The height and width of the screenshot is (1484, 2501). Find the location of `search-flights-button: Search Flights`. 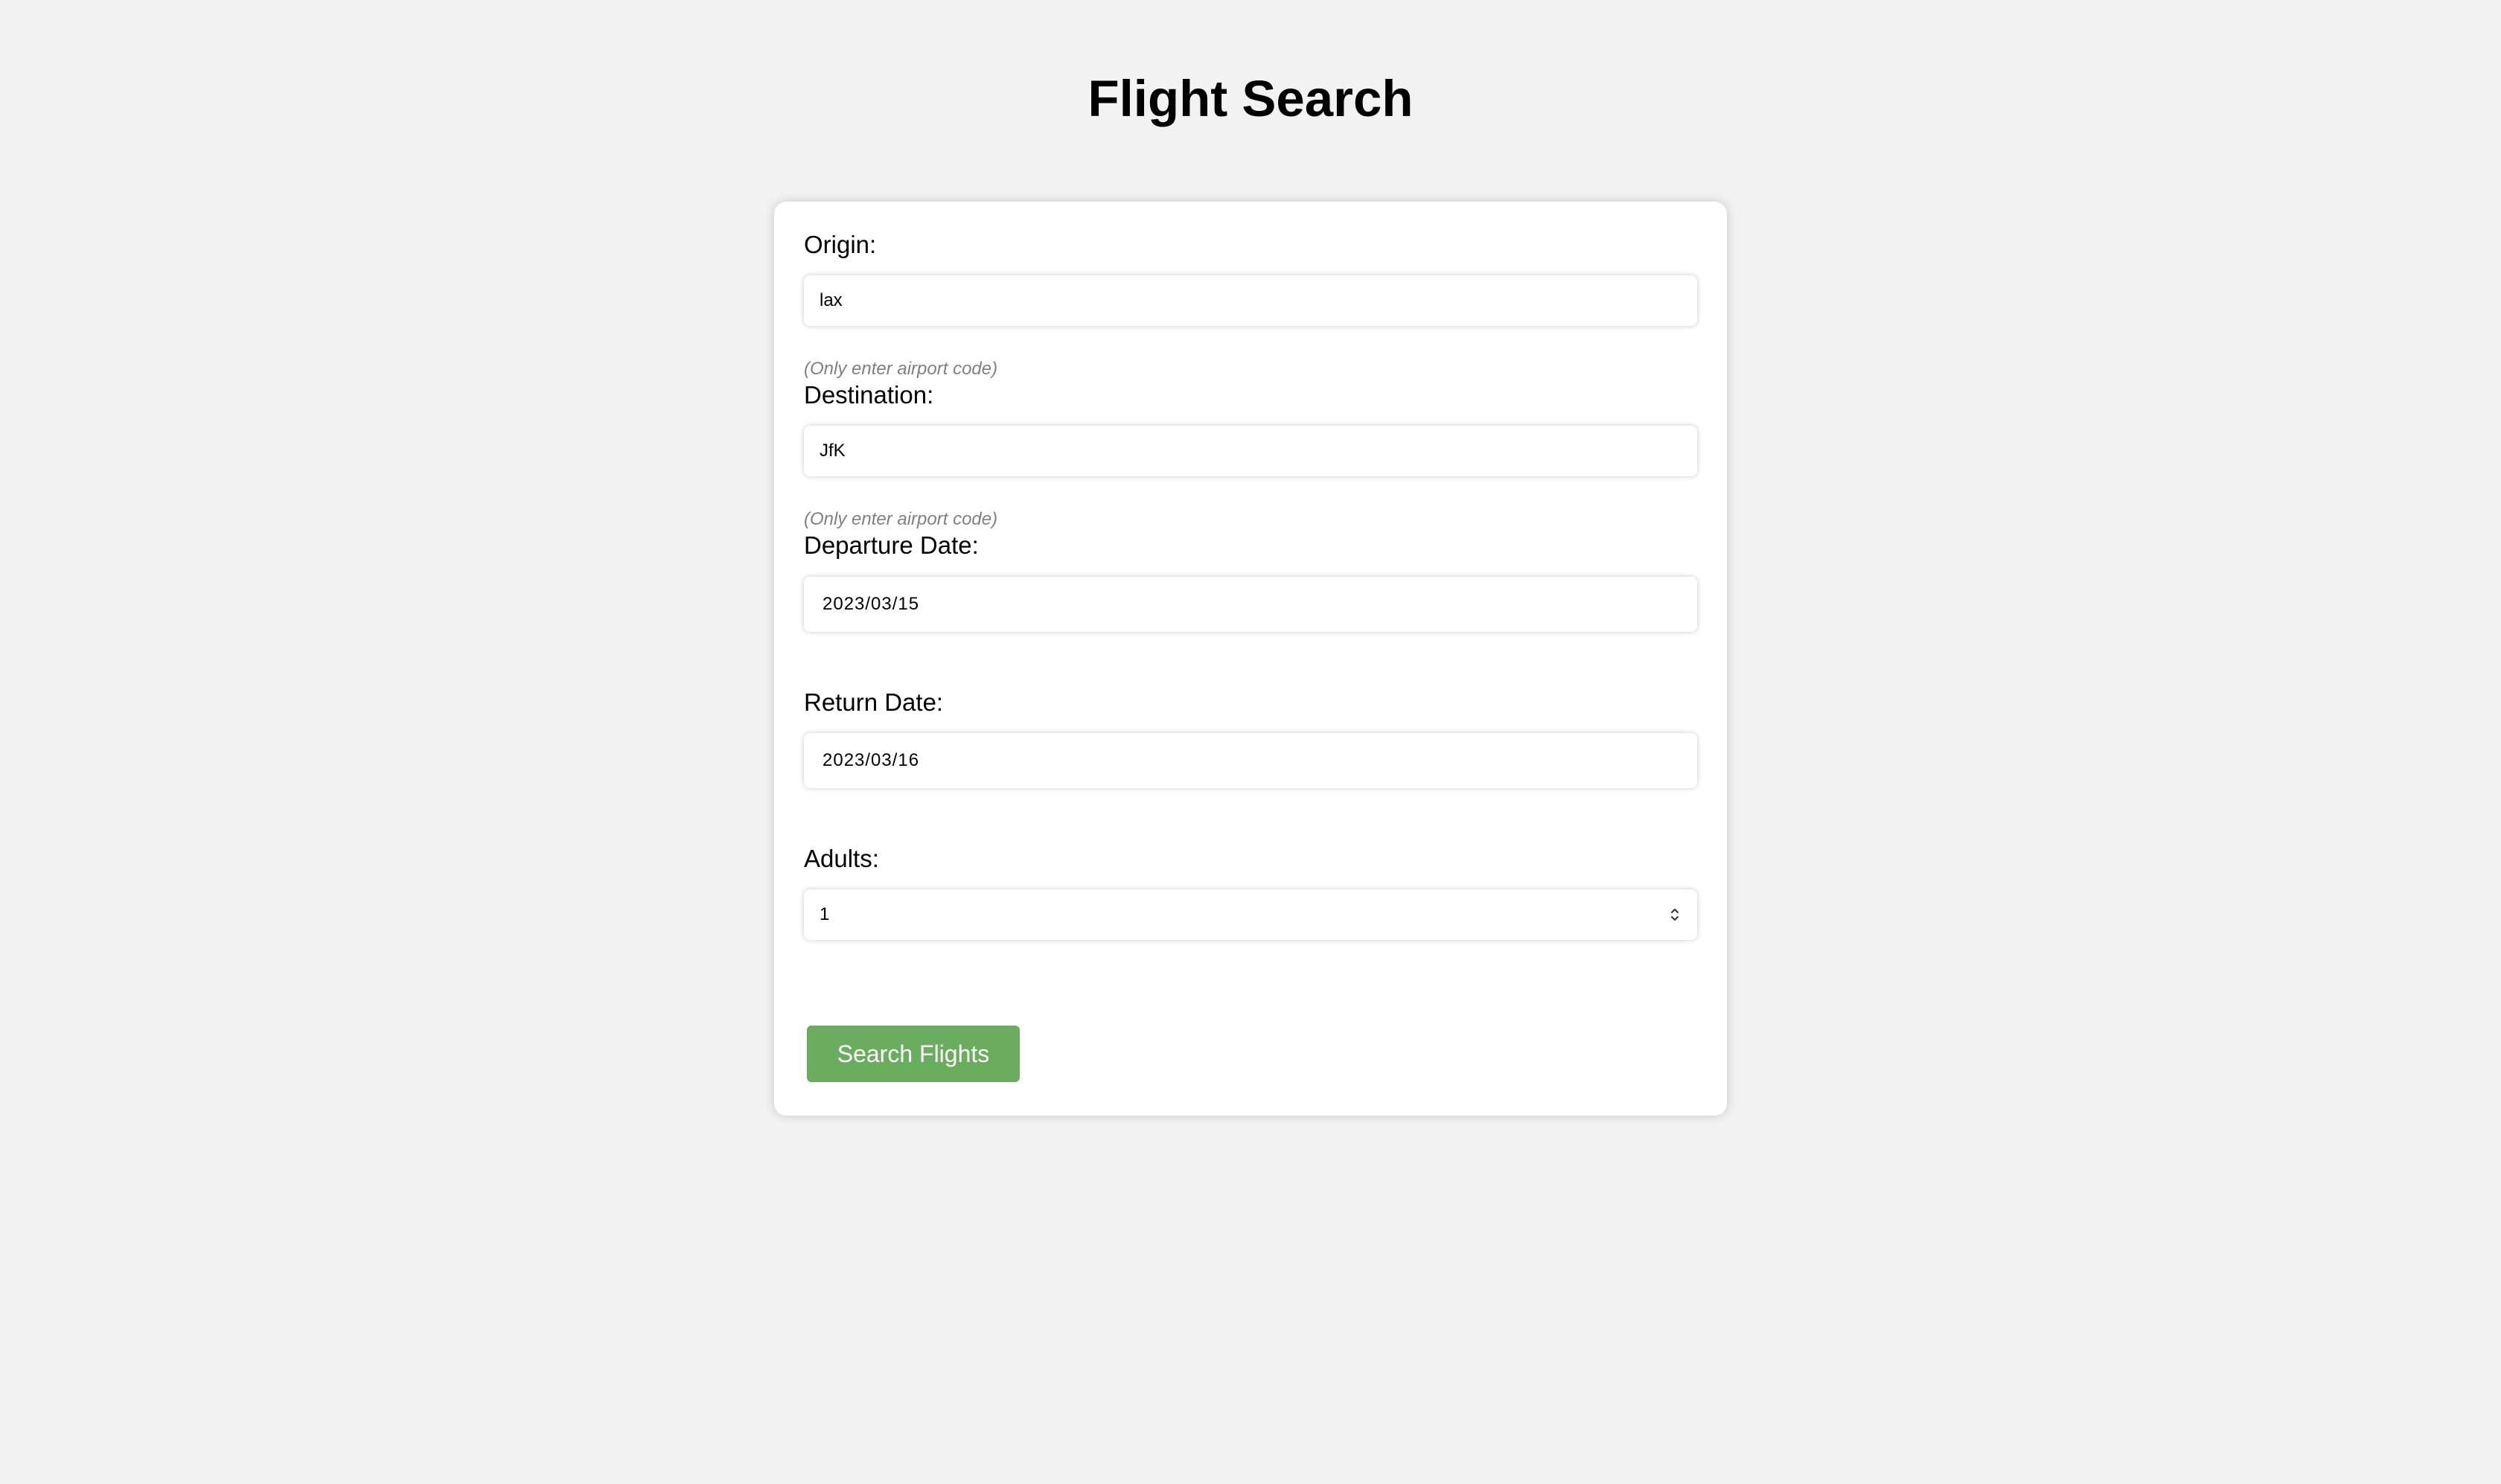

search-flights-button: Search Flights is located at coordinates (913, 1054).